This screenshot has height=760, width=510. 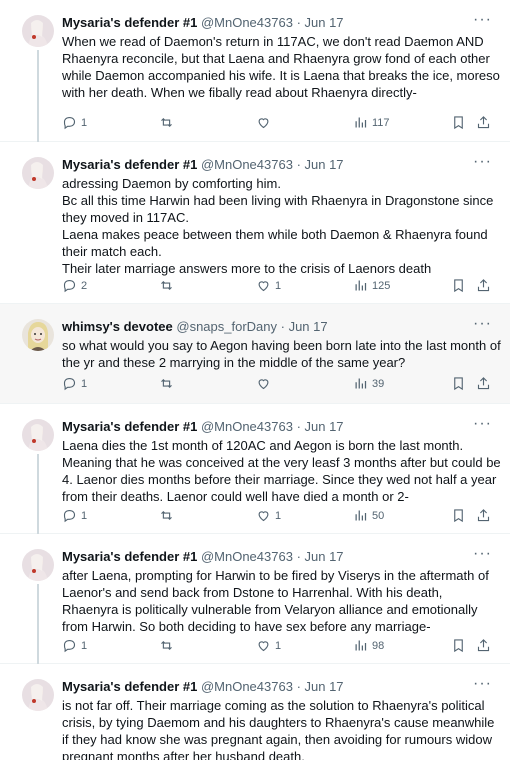 I want to click on views-button: 117, so click(x=371, y=122).